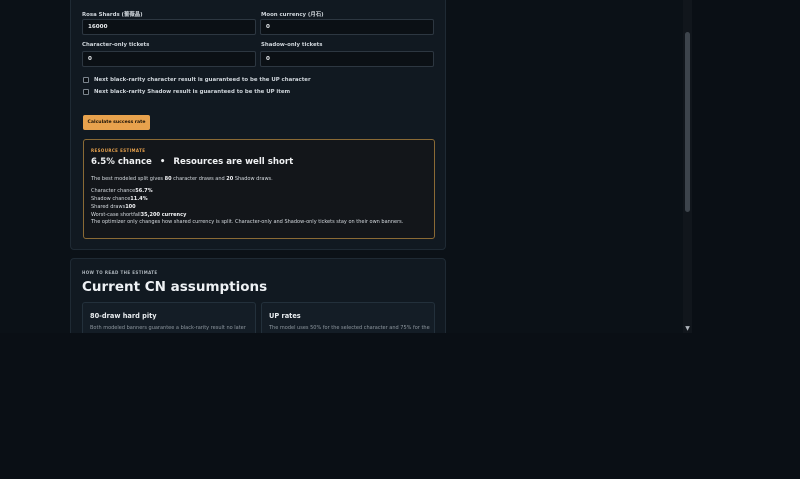  What do you see at coordinates (113, 191) in the screenshot?
I see `character-chance-label: Character chance` at bounding box center [113, 191].